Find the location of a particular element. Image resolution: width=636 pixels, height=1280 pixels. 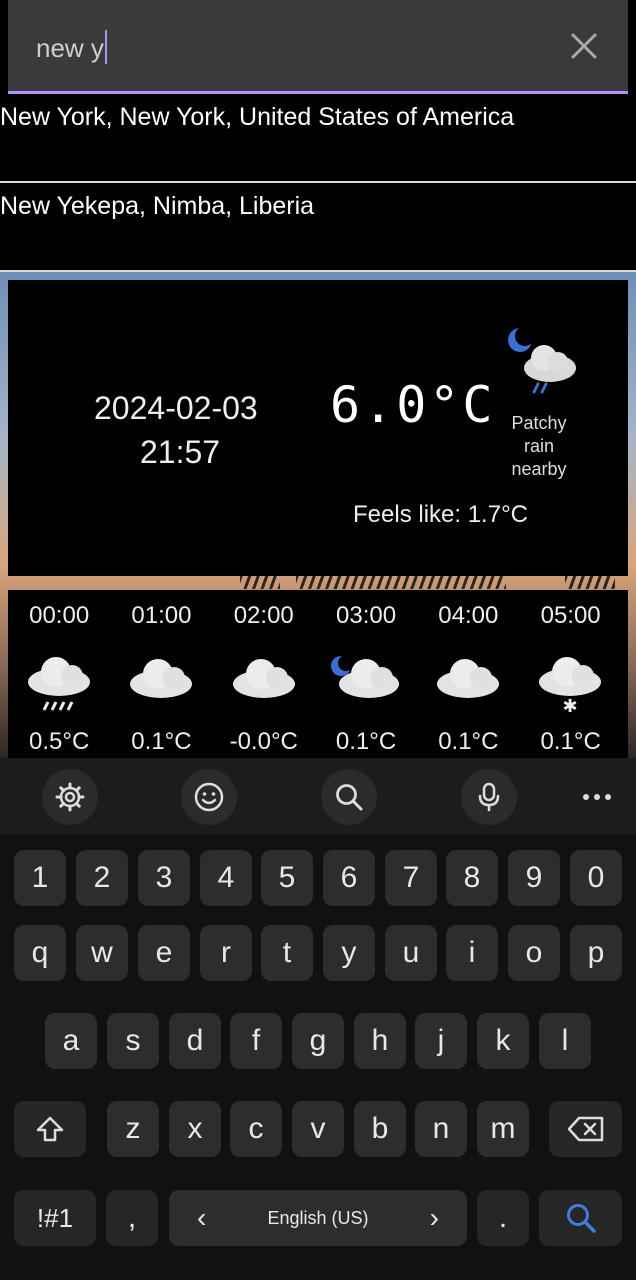

key-z: z is located at coordinates (133, 1129).